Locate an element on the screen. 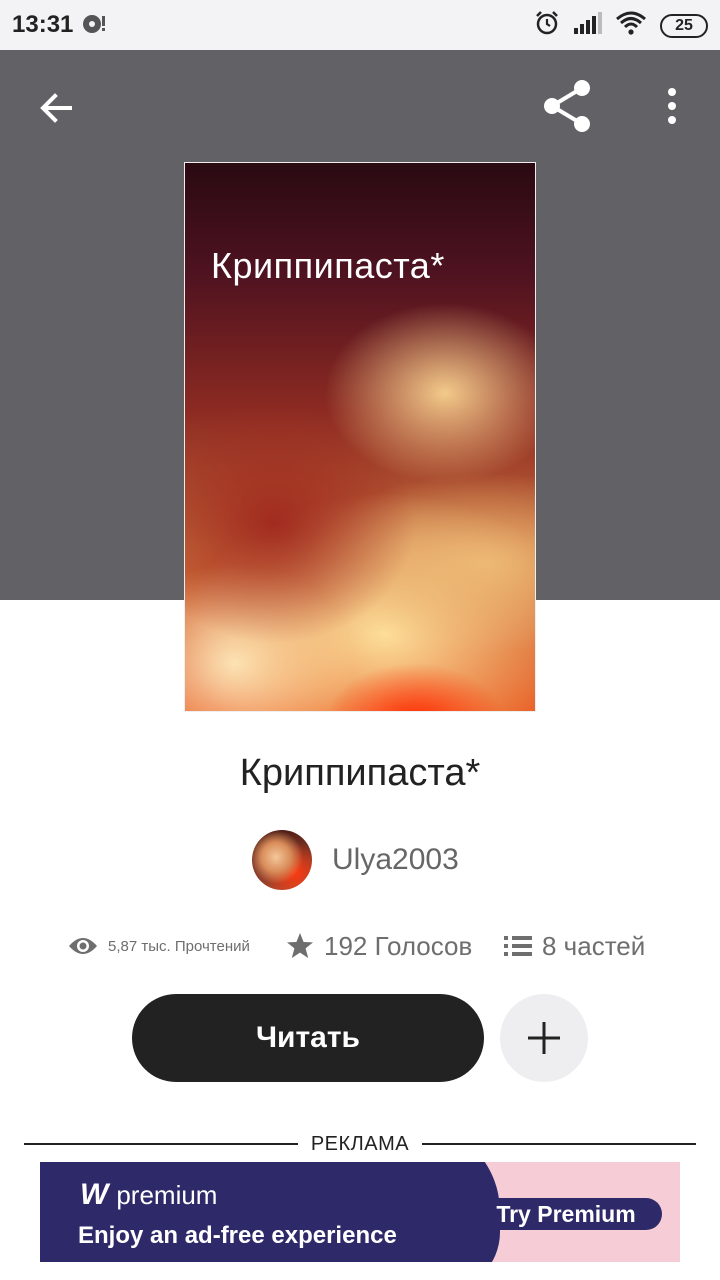  list-icon is located at coordinates (518, 946).